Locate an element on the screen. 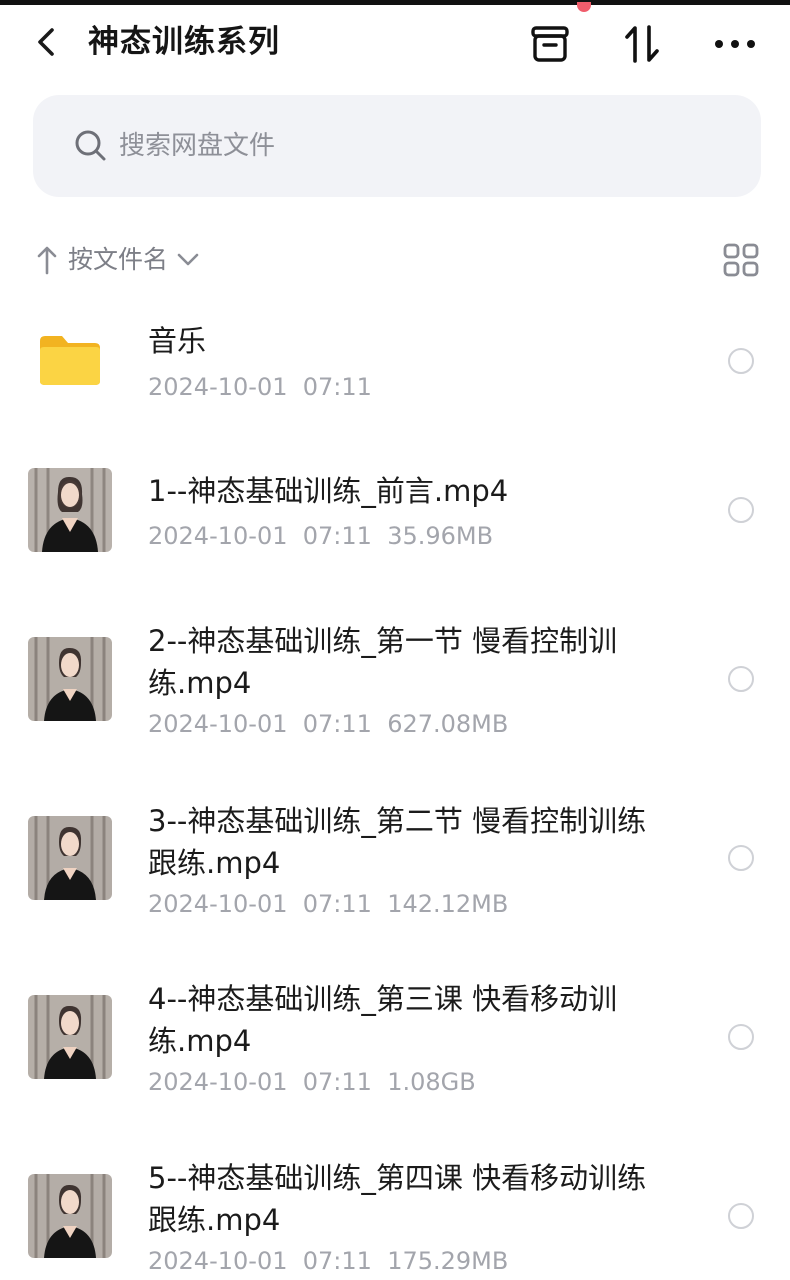 The width and height of the screenshot is (790, 1280). file-meta: 2024-10-01 07:11 175.29MB is located at coordinates (328, 1261).